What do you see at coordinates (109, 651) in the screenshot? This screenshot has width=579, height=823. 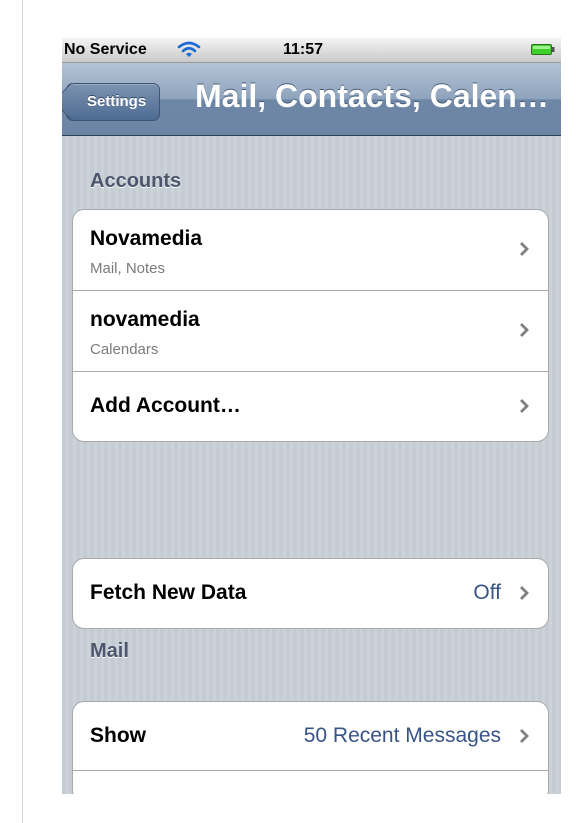 I see `section-header-mail: Mail` at bounding box center [109, 651].